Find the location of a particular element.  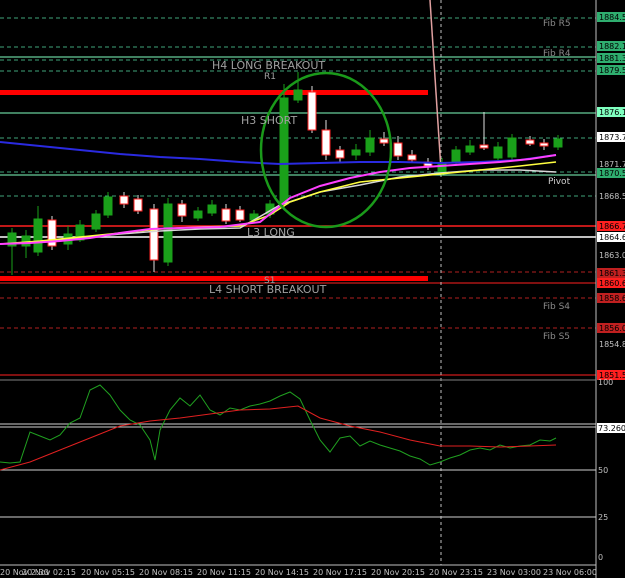

fib-s5-label: Fib S5 is located at coordinates (556, 337).